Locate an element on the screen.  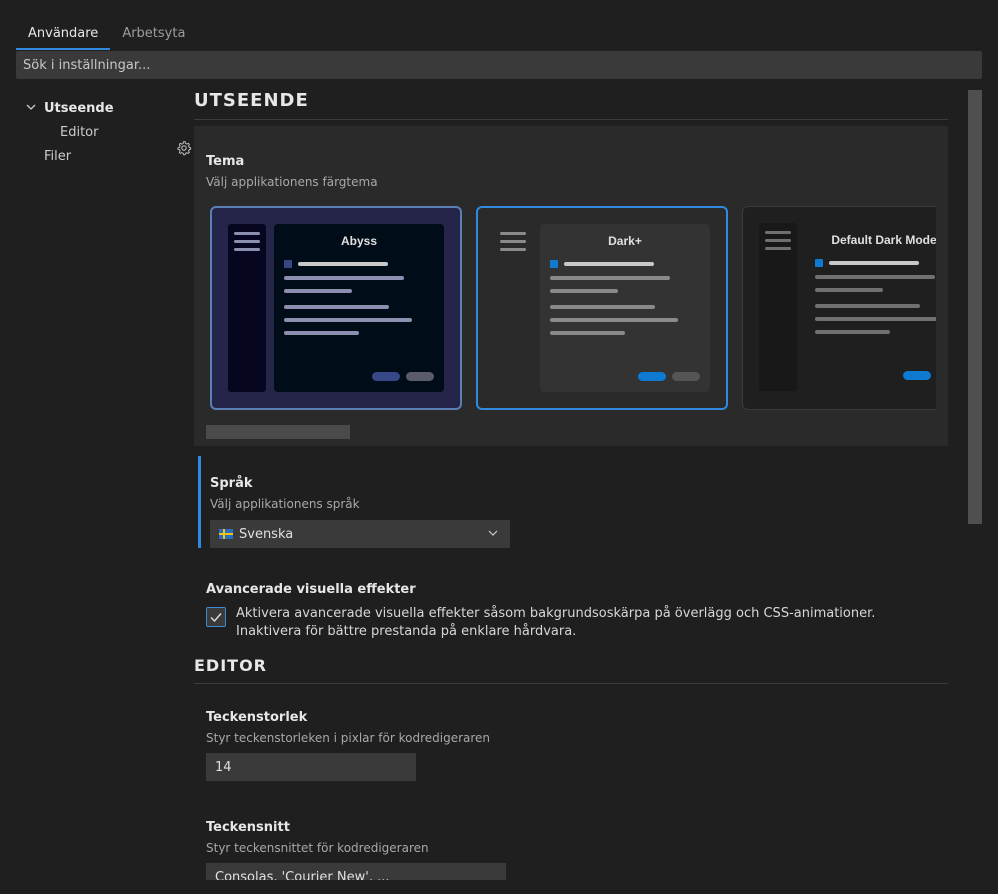
tab-user: Användare is located at coordinates (63, 36).